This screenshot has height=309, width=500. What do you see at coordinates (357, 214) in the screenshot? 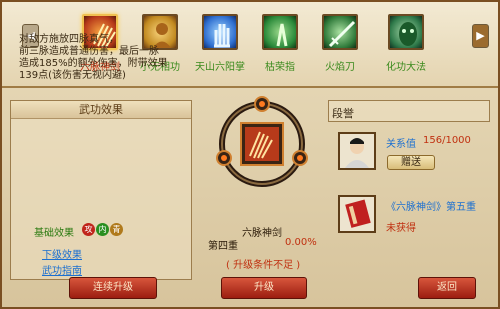
I see `skill-book-icon` at bounding box center [357, 214].